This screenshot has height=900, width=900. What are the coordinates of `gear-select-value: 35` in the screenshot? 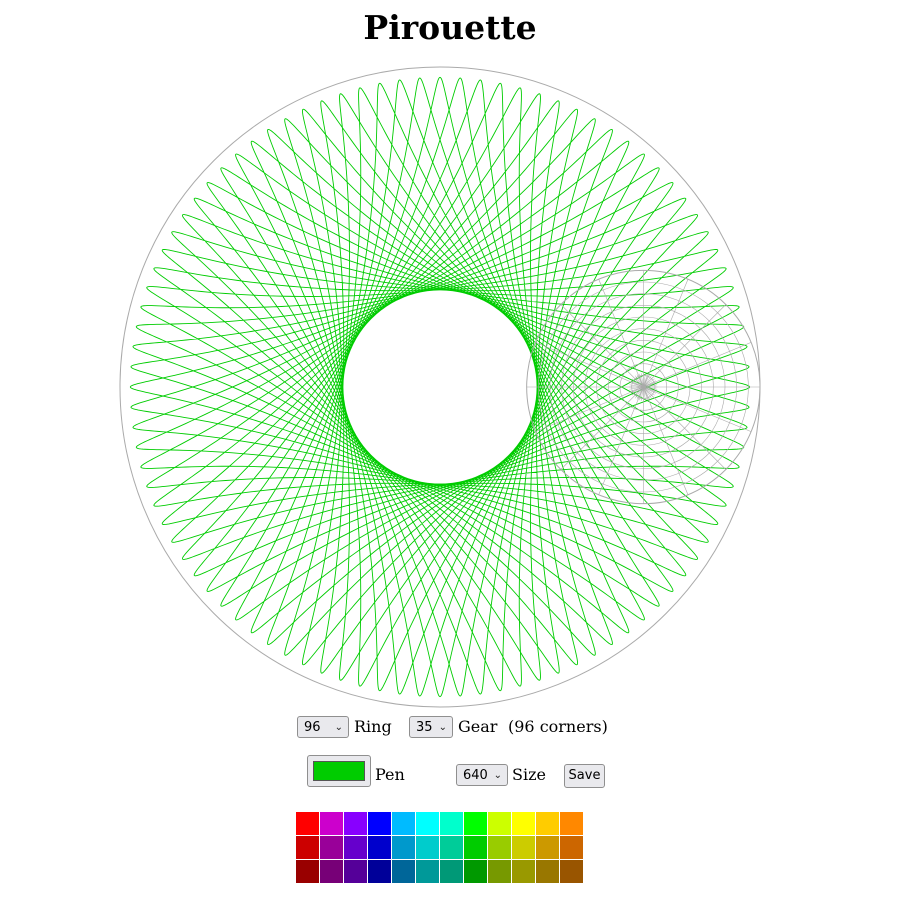 It's located at (424, 727).